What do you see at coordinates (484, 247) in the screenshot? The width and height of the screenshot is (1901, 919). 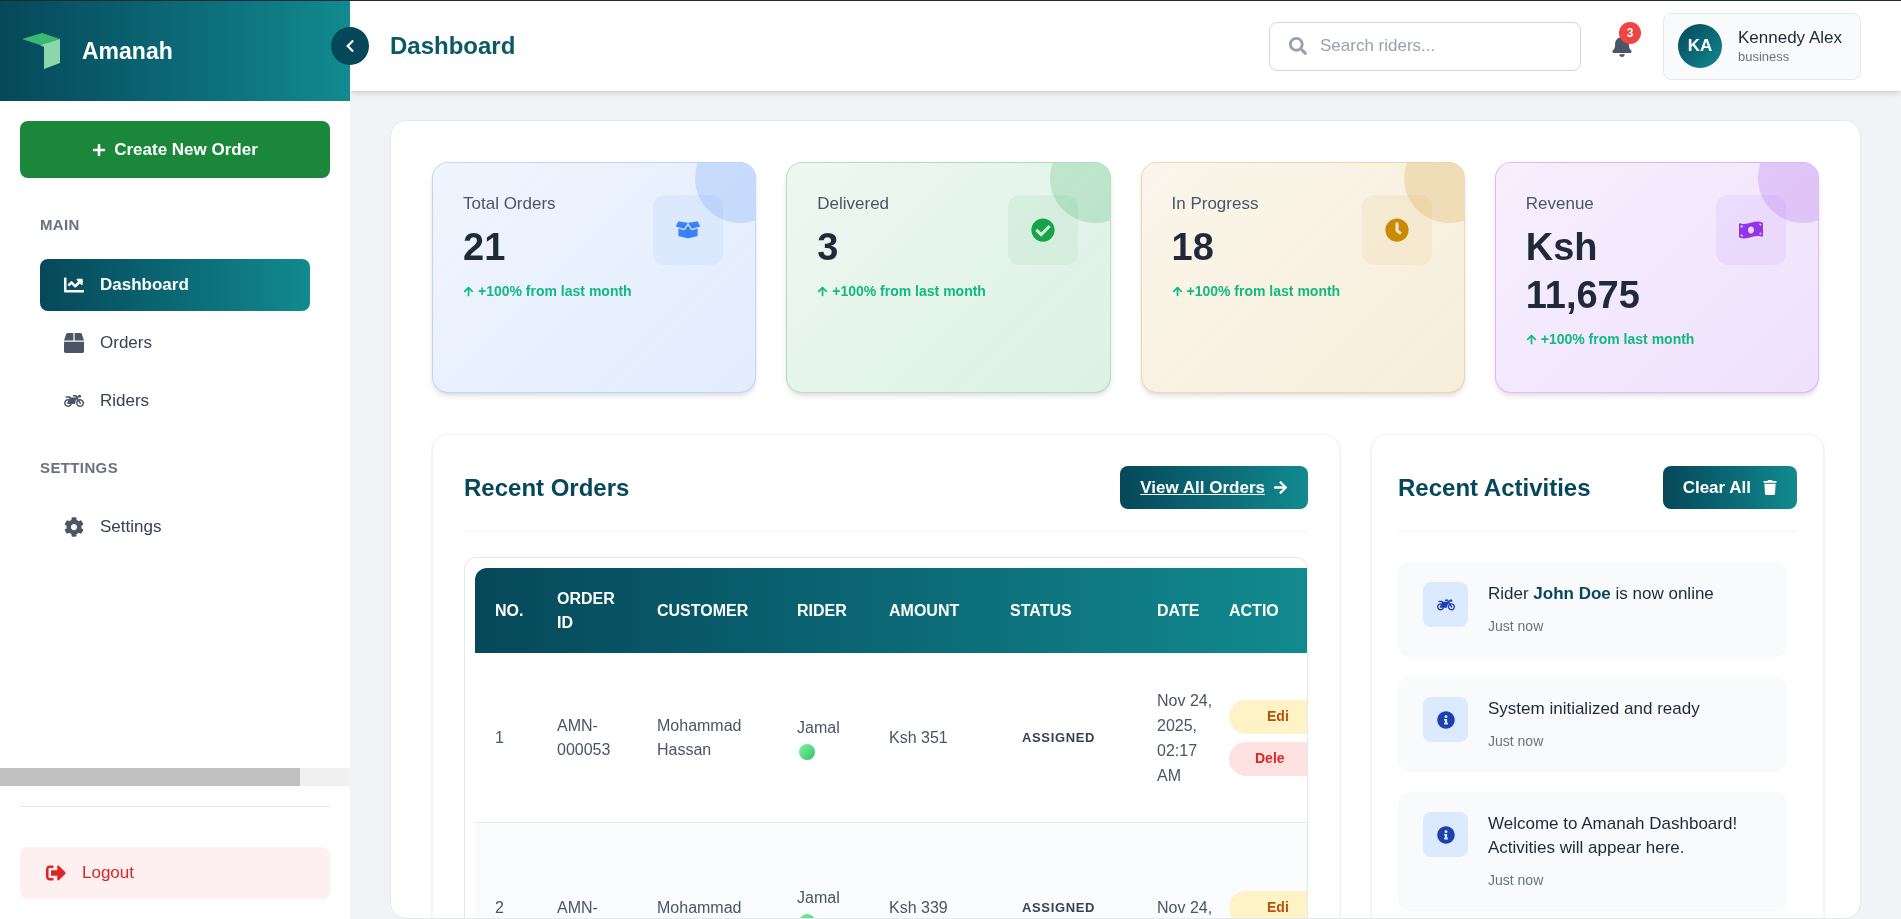 I see `stat-value: 21` at bounding box center [484, 247].